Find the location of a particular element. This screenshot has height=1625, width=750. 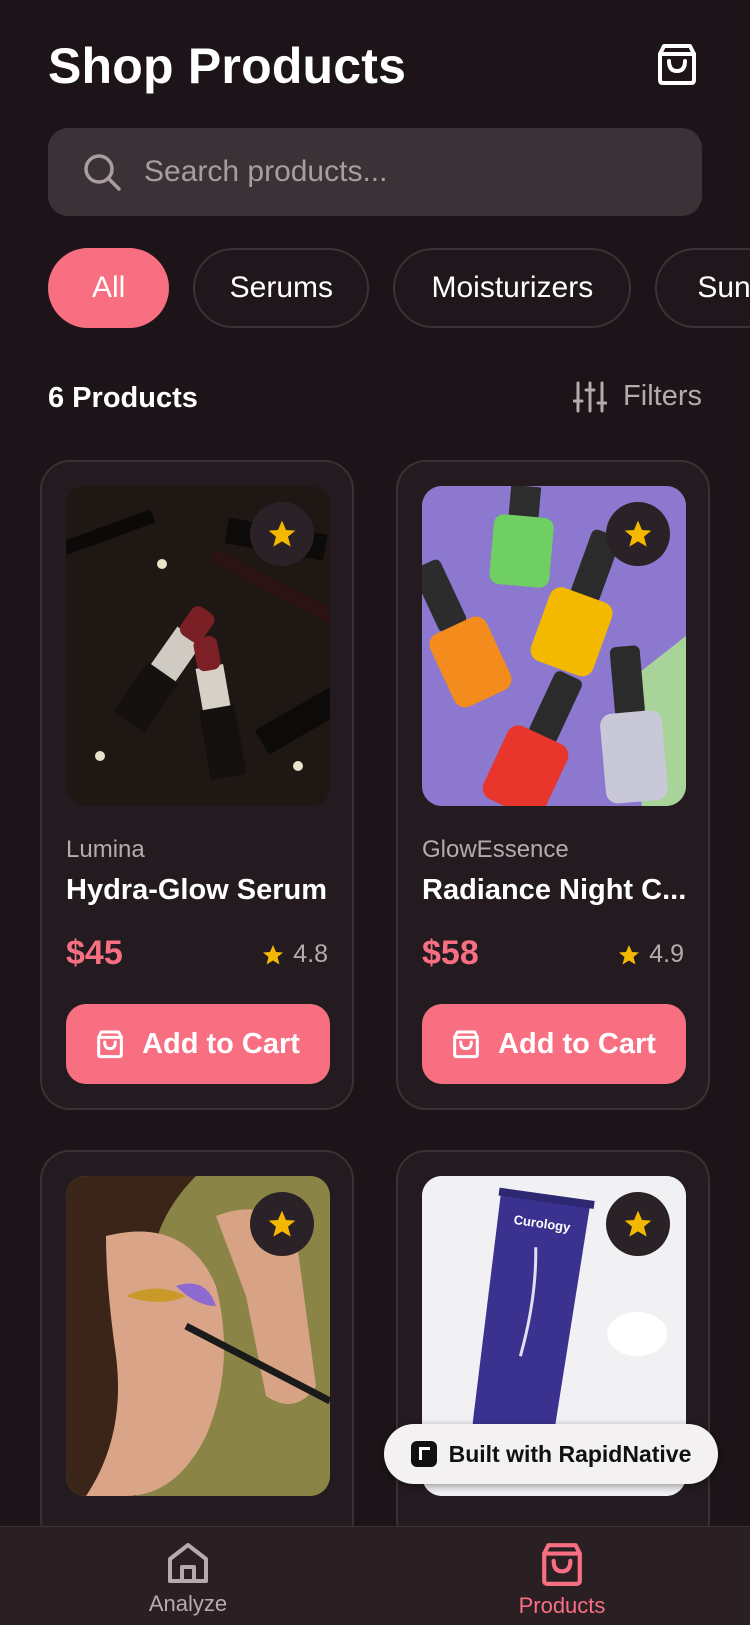

product-card is located at coordinates (197, 1350).